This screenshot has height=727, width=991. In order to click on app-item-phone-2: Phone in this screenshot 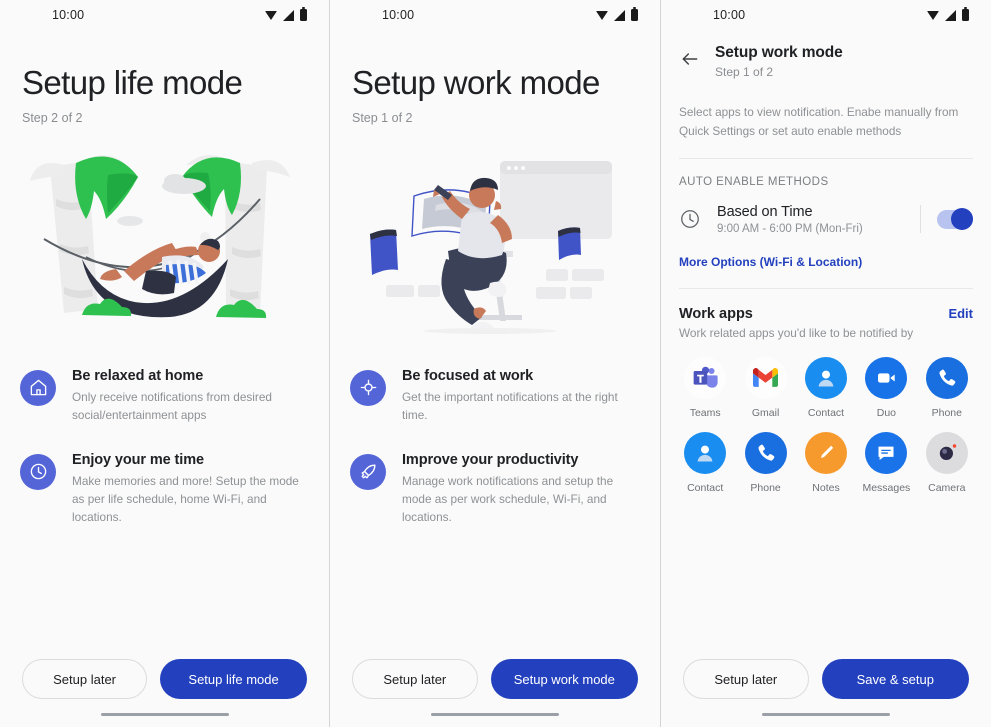, I will do `click(765, 462)`.